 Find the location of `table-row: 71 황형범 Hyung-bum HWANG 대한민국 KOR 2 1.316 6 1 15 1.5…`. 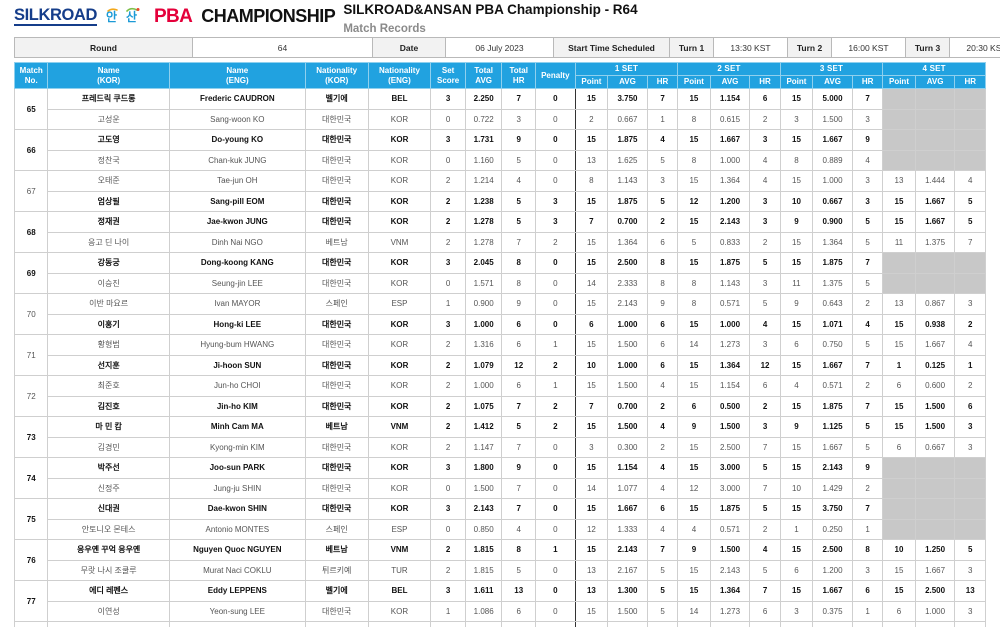

table-row: 71 황형범 Hyung-bum HWANG 대한민국 KOR 2 1.316 6 1 15 1.5… is located at coordinates (499, 355).